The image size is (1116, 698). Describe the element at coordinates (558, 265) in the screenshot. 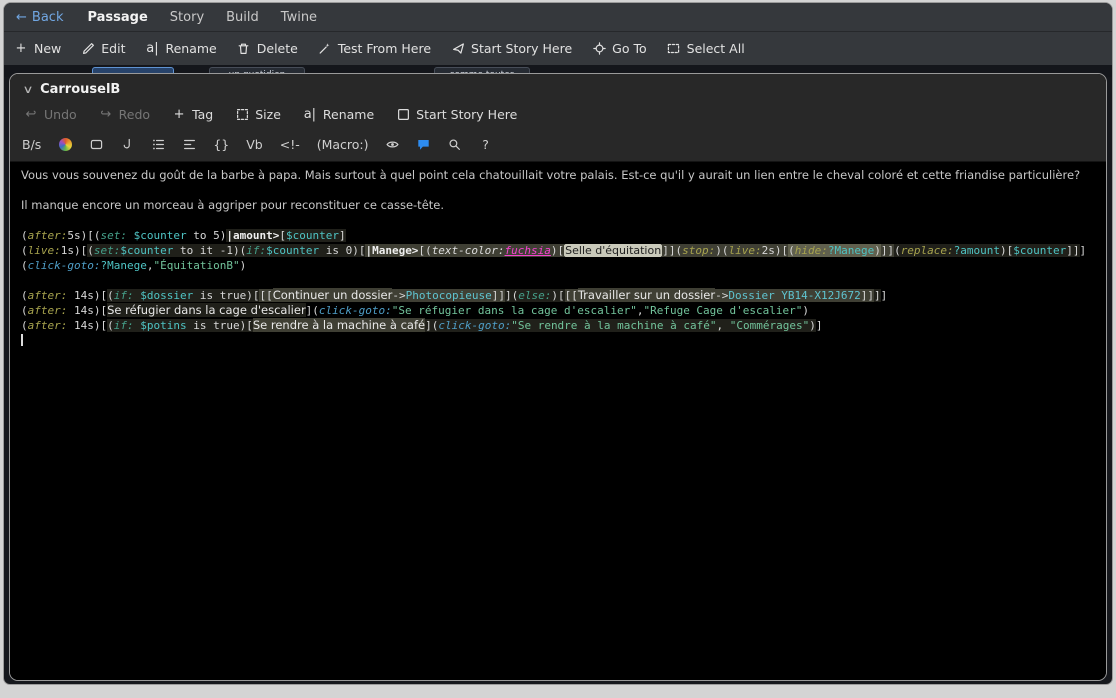

I see `code-line: (click-goto:?Manege,"ÉquitationB")` at that location.